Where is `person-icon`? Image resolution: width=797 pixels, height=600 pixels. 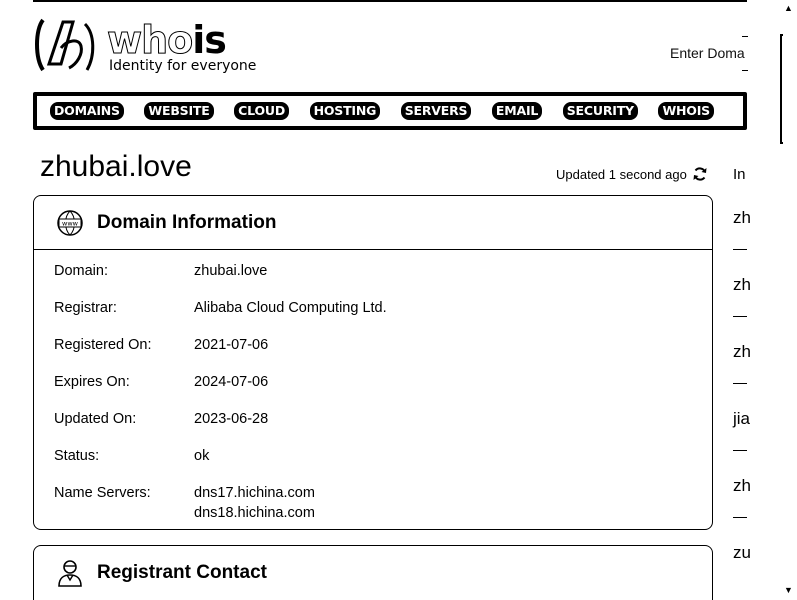 person-icon is located at coordinates (70, 573).